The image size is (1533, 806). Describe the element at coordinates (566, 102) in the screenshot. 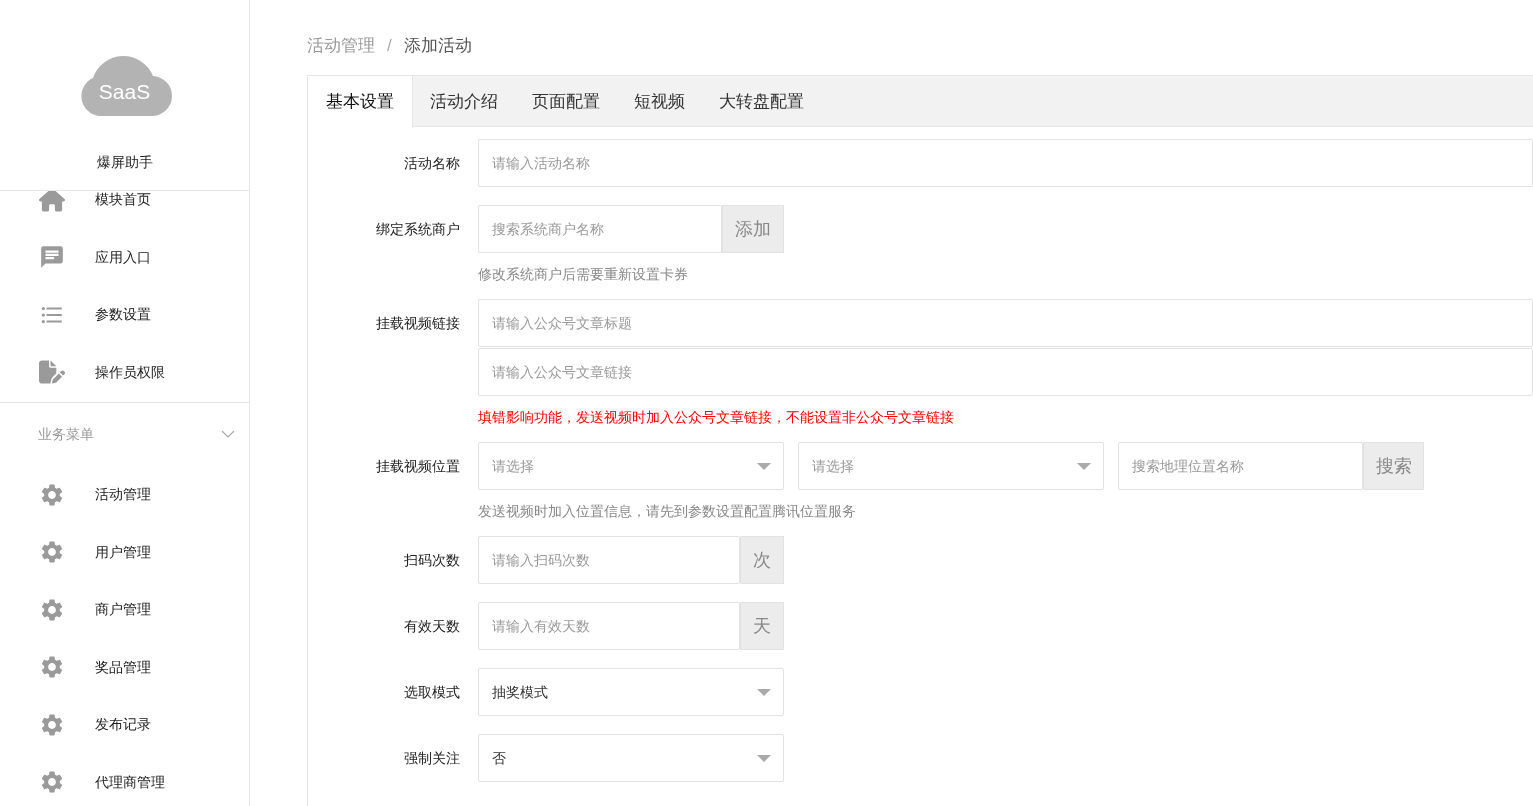

I see `tab: 页面配置` at that location.